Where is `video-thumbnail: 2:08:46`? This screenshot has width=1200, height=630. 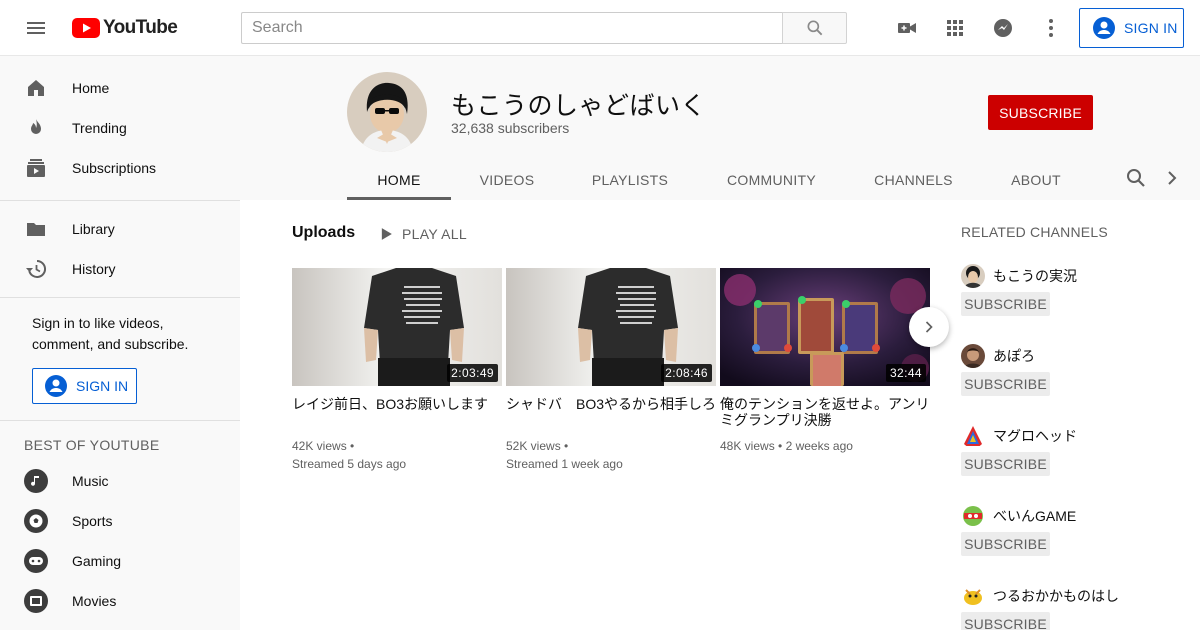 video-thumbnail: 2:08:46 is located at coordinates (611, 327).